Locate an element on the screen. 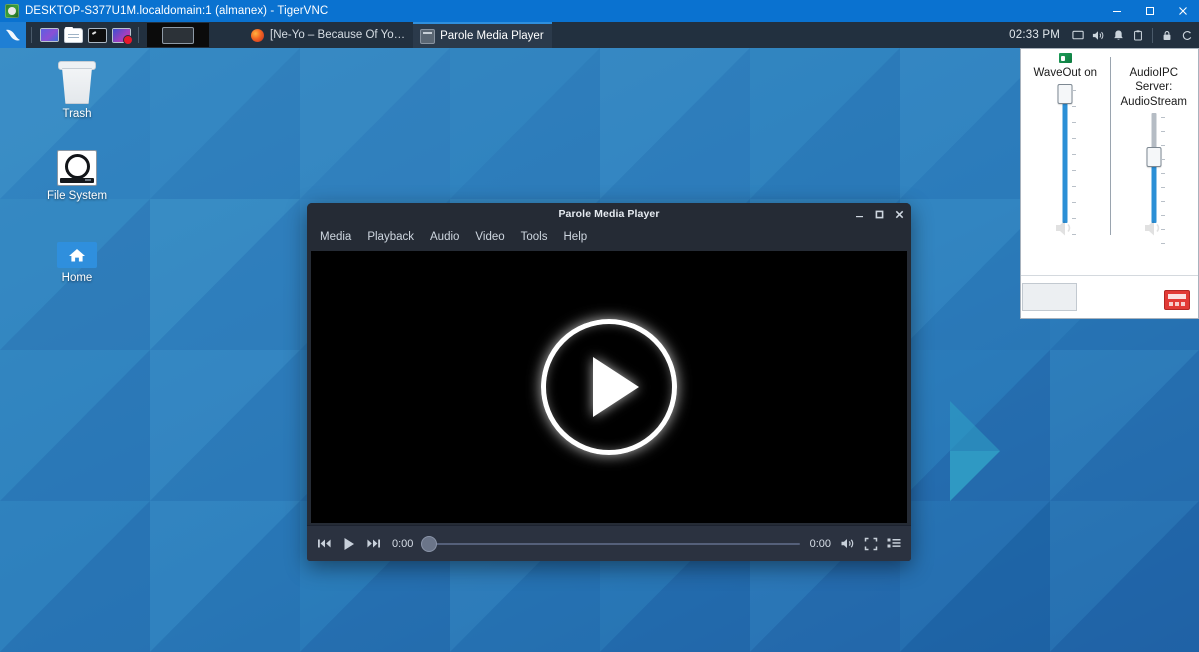  mixer-channel-label: AudioIPC Server: AudioStream is located at coordinates (1153, 87).